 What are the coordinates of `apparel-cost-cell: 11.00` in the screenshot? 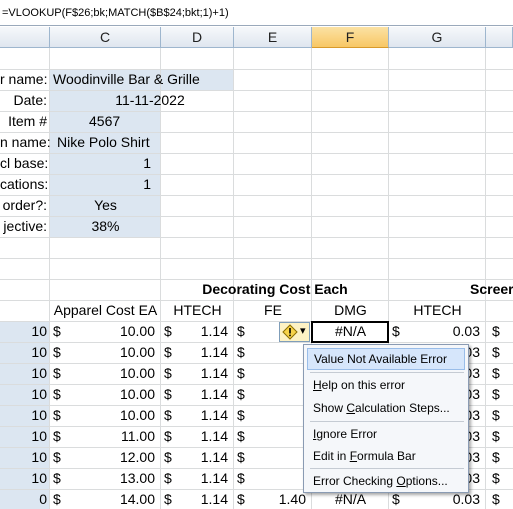 It's located at (109, 436).